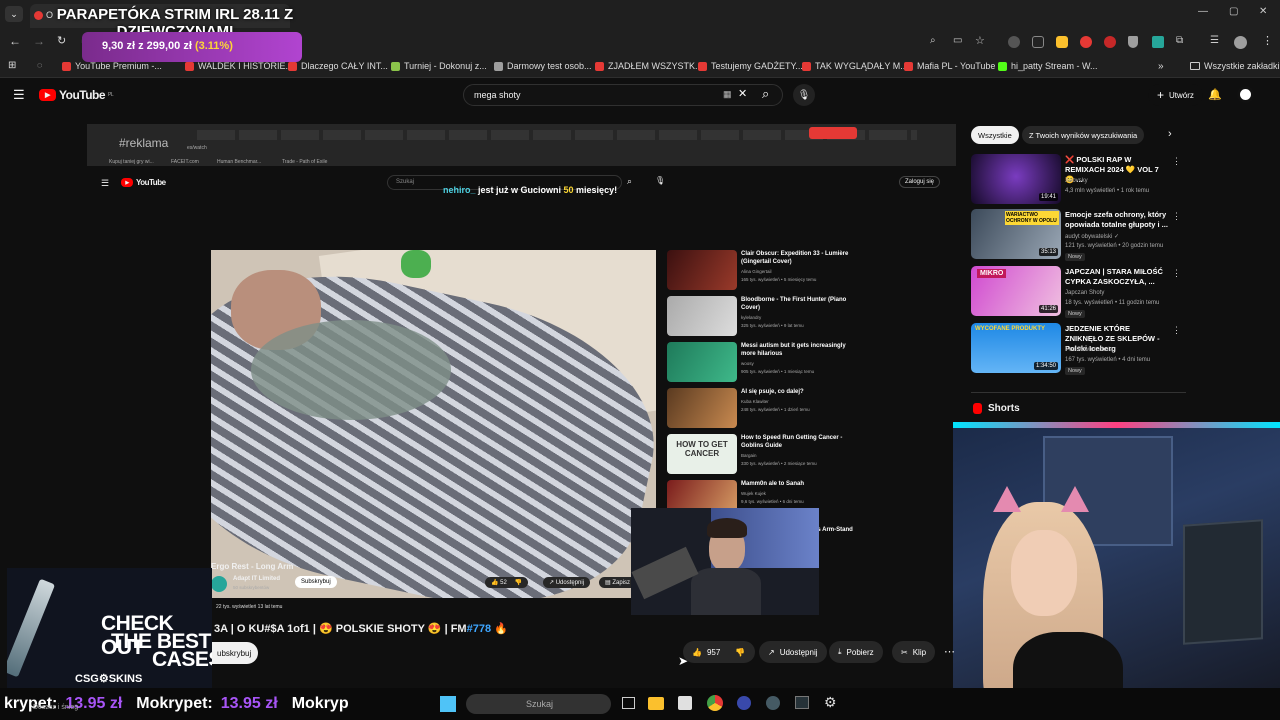 Image resolution: width=1280 pixels, height=720 pixels. What do you see at coordinates (76, 95) in the screenshot?
I see `youtube-logo: ▶ YouTube PL` at bounding box center [76, 95].